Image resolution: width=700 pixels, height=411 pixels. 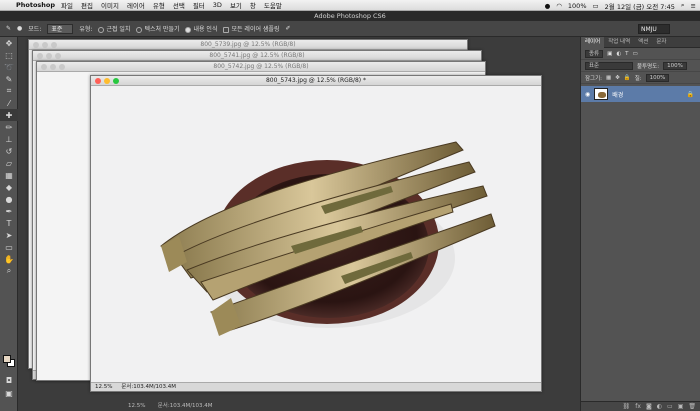 What do you see at coordinates (9, 199) in the screenshot?
I see `dodge-tool-icon: ●` at bounding box center [9, 199].